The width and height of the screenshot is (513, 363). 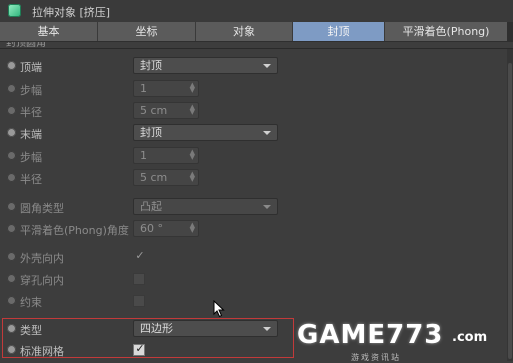 I want to click on watermark-text: GAME773, so click(x=370, y=335).